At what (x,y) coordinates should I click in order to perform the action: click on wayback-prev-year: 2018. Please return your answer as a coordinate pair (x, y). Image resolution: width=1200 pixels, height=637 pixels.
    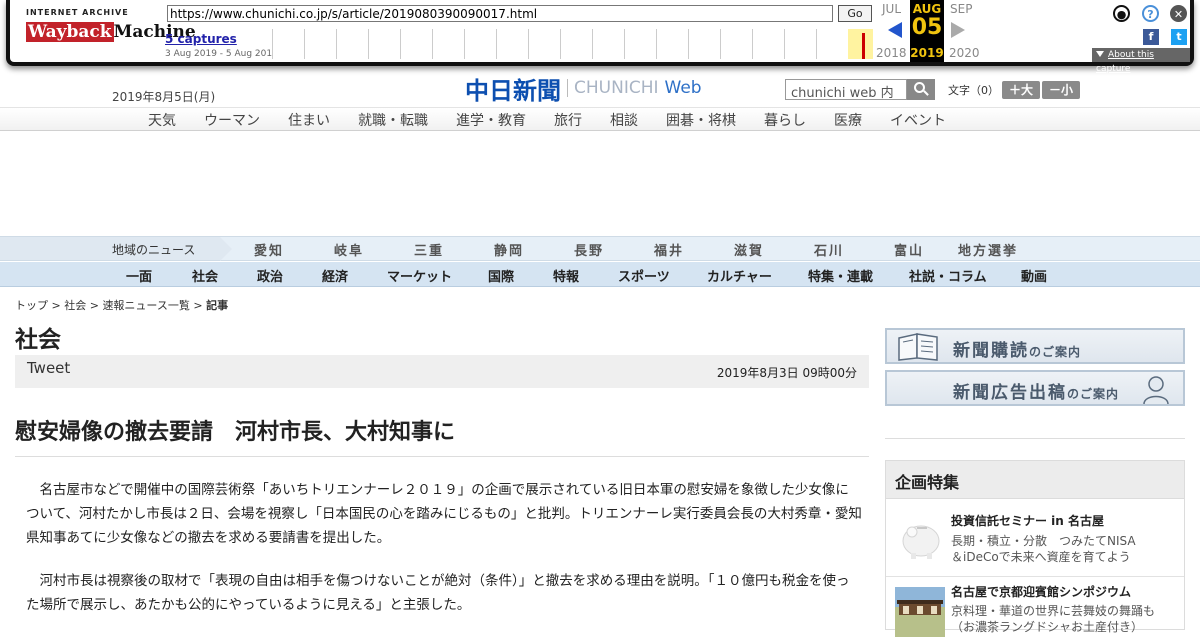
    Looking at the image, I should click on (891, 53).